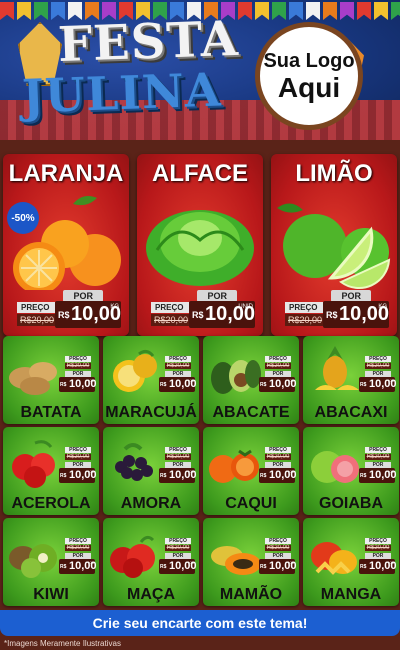 The image size is (400, 650). What do you see at coordinates (33, 561) in the screenshot?
I see `kiwi-icon` at bounding box center [33, 561].